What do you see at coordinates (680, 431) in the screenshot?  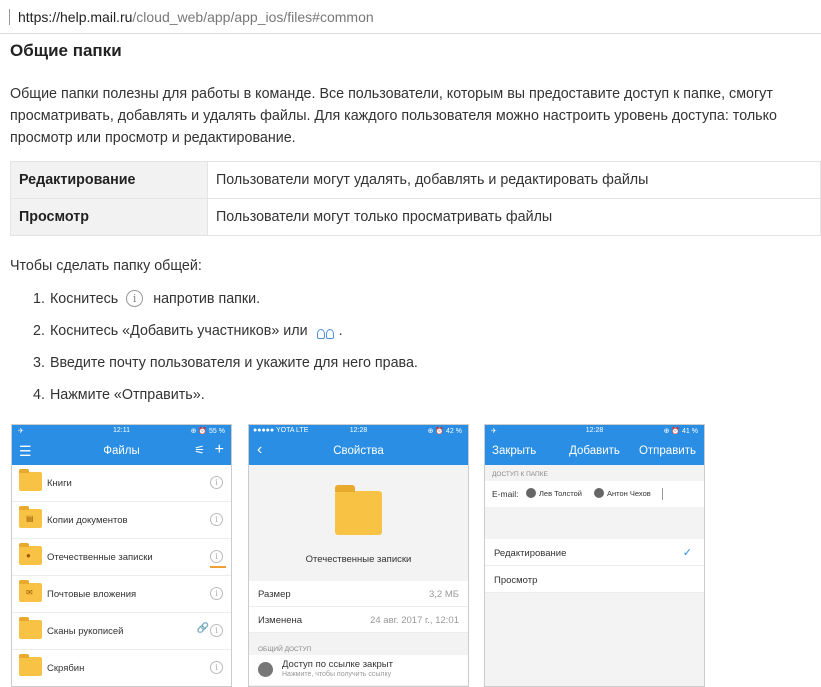 I see `status-battery: ⊕ ⏰ 41 %` at bounding box center [680, 431].